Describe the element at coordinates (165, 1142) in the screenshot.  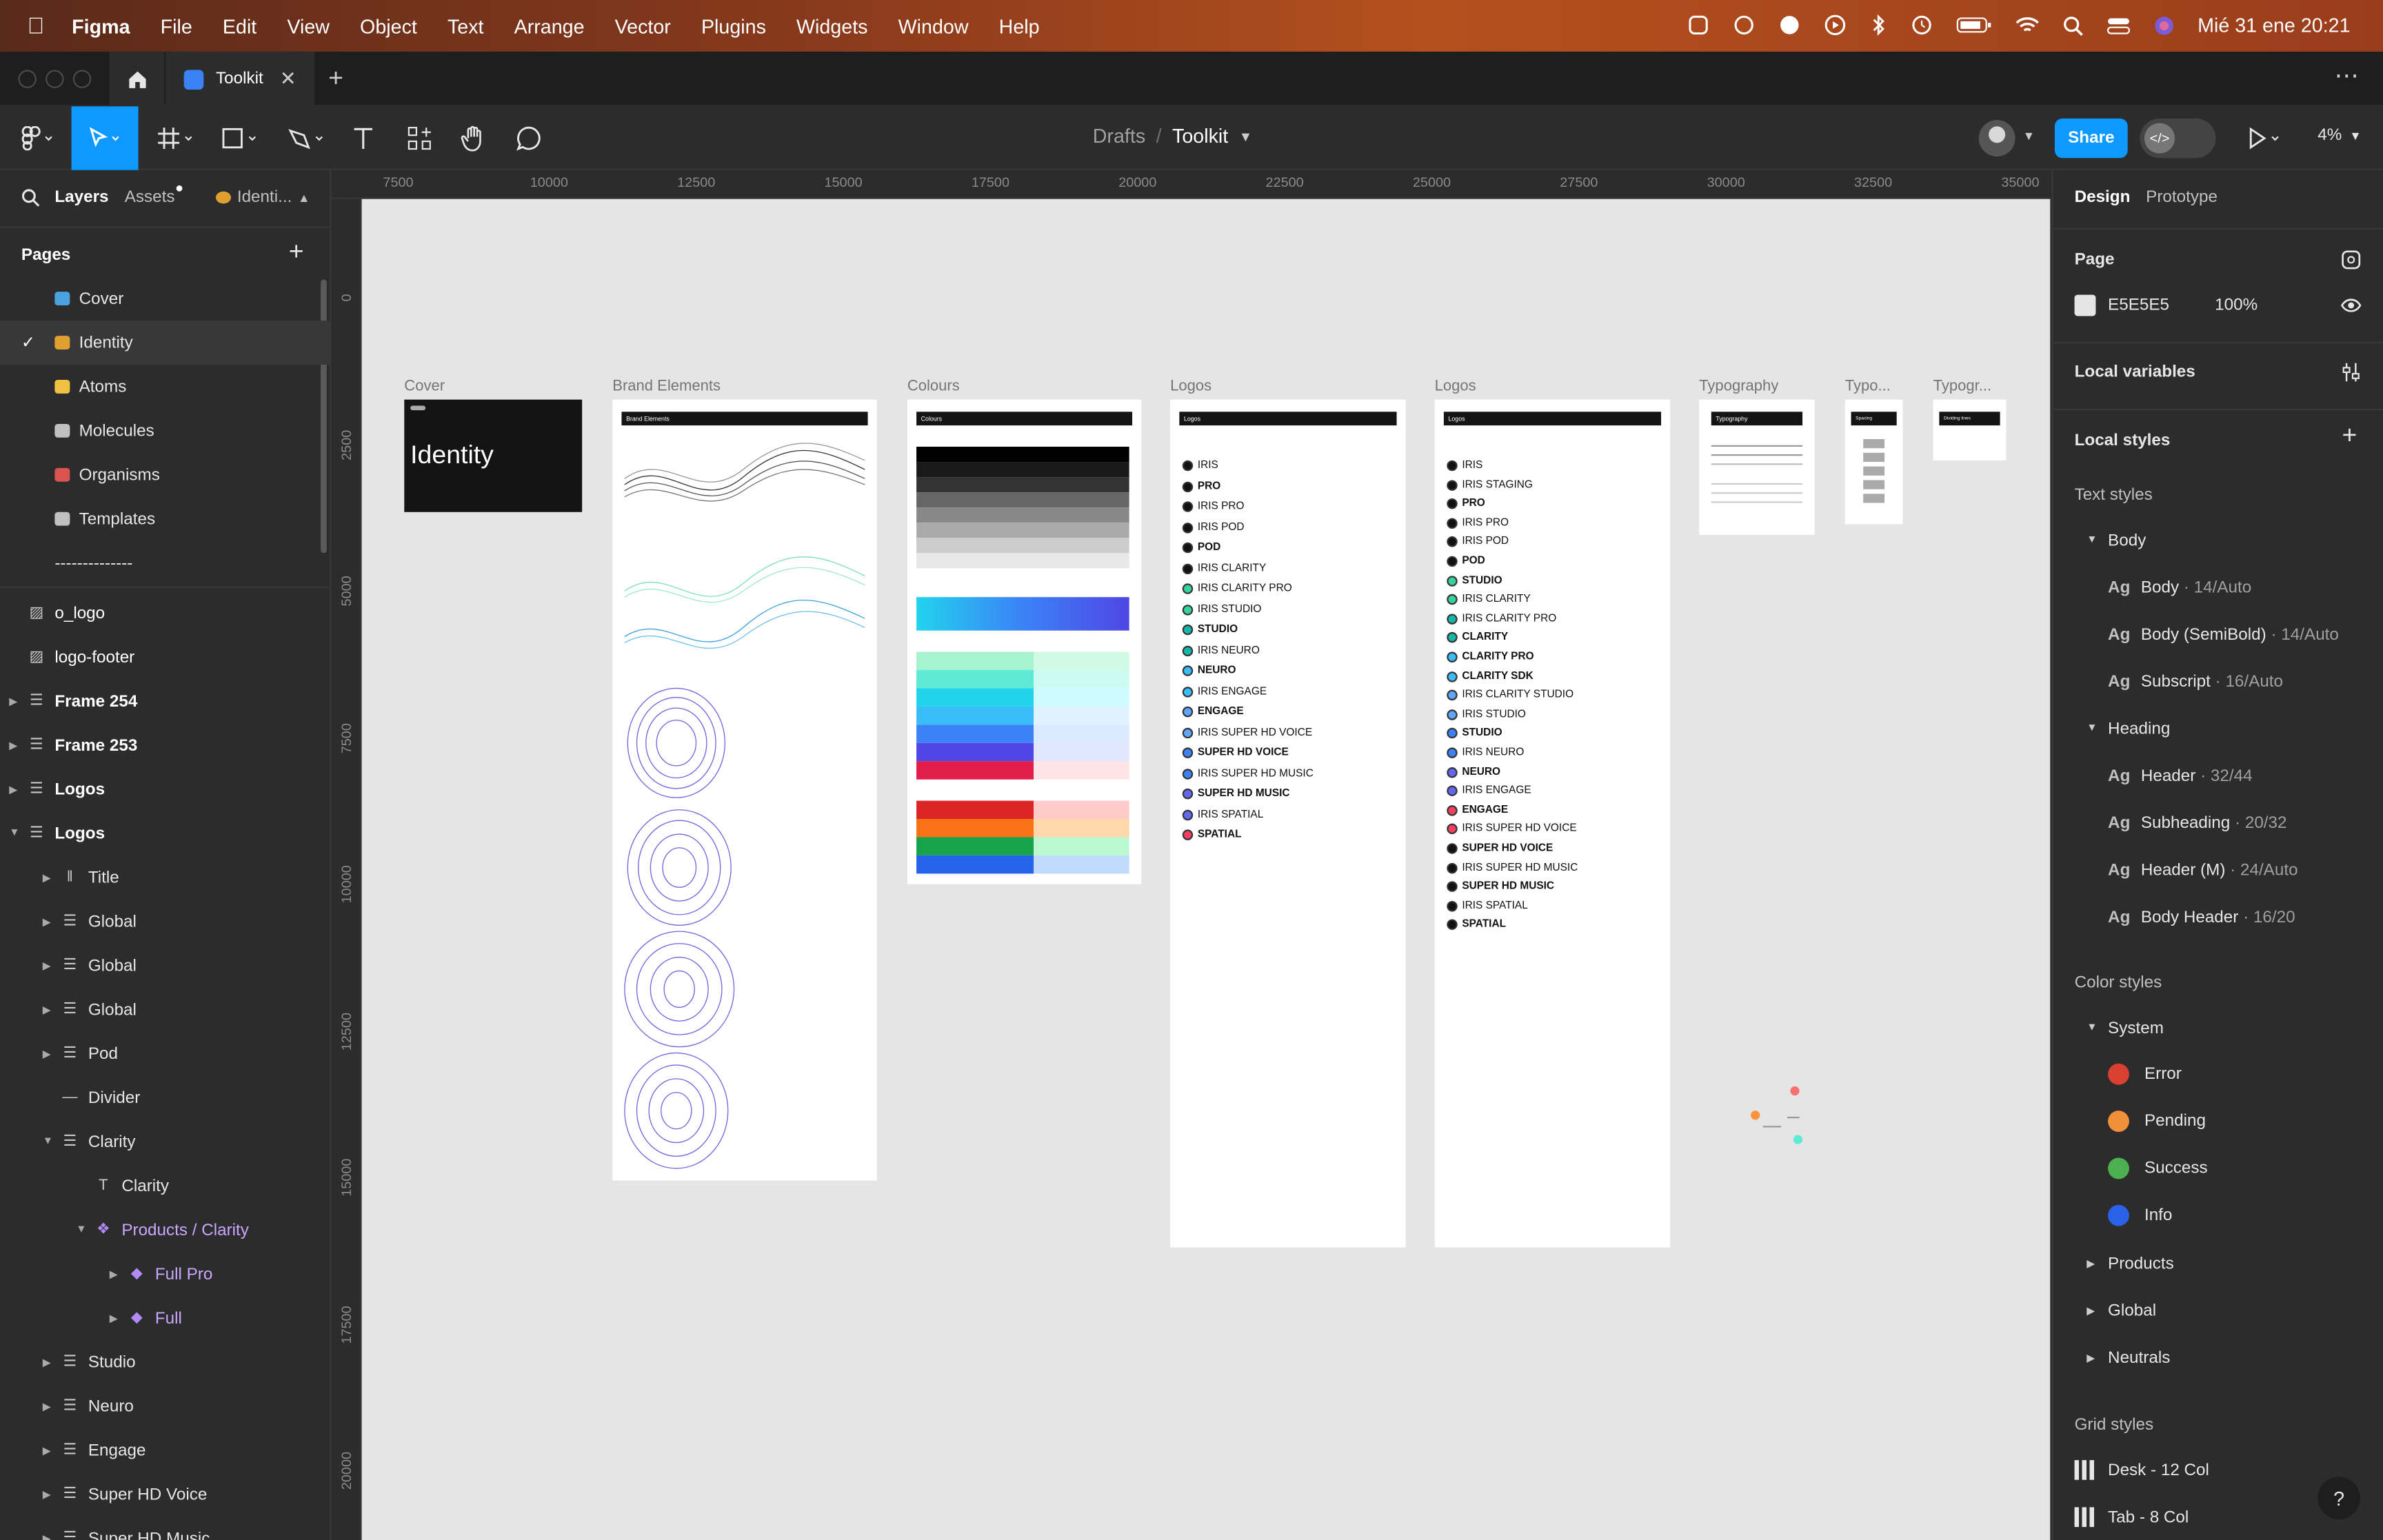
I see `layer-row: ▼ ☰ Clarity` at that location.